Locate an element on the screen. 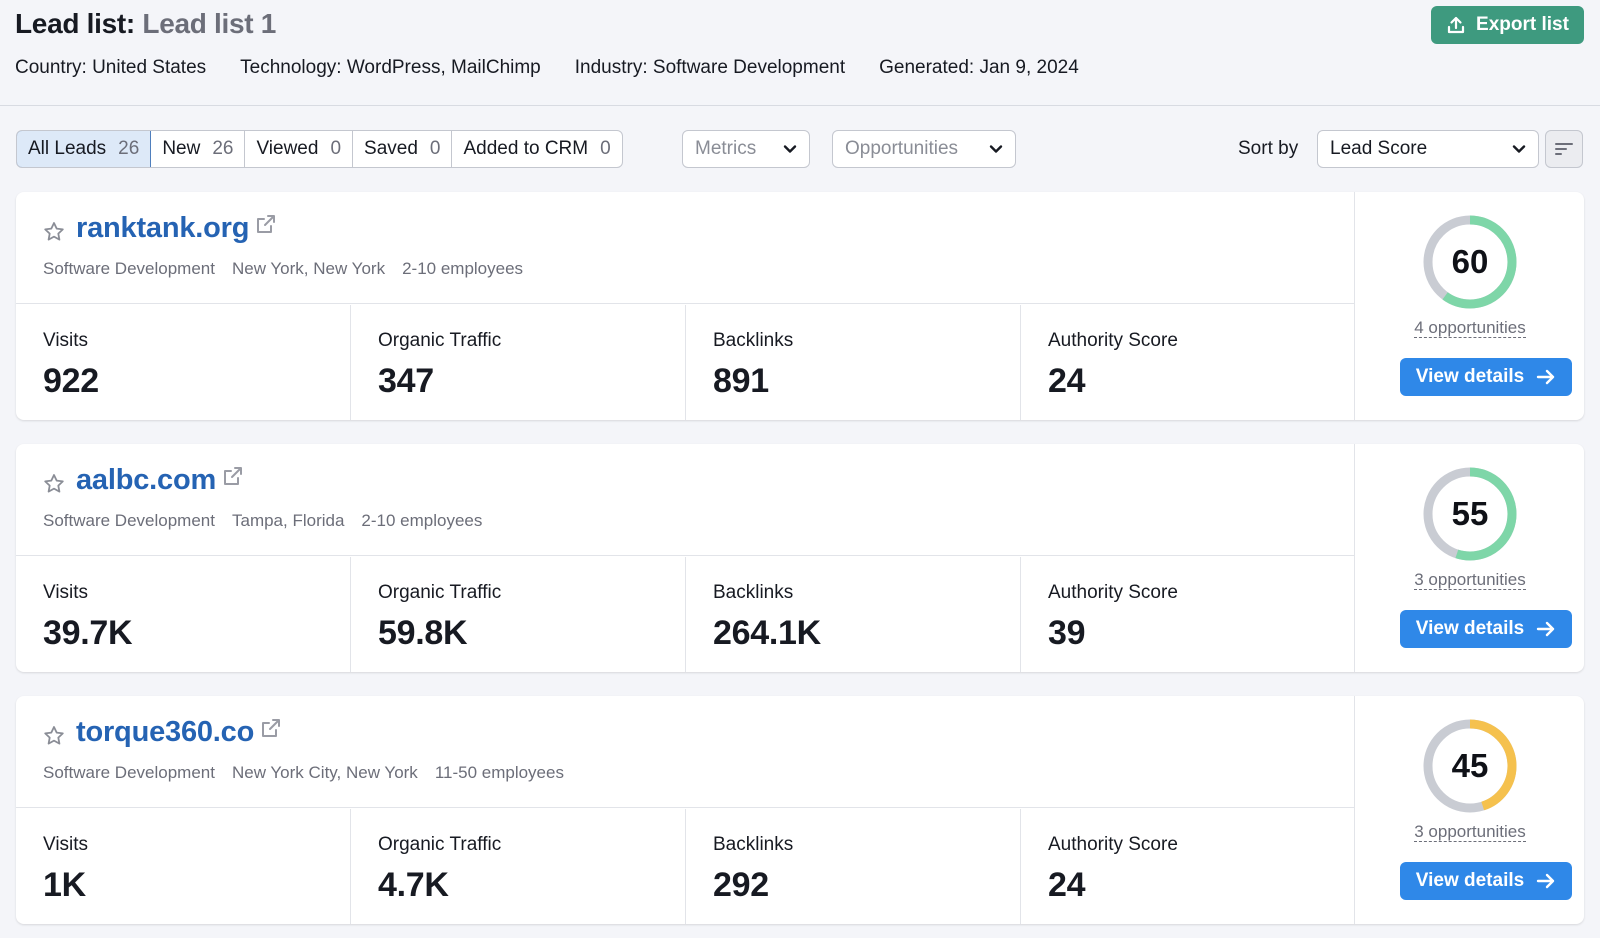 The height and width of the screenshot is (938, 1600). lead-score-value: 60 is located at coordinates (1470, 261).